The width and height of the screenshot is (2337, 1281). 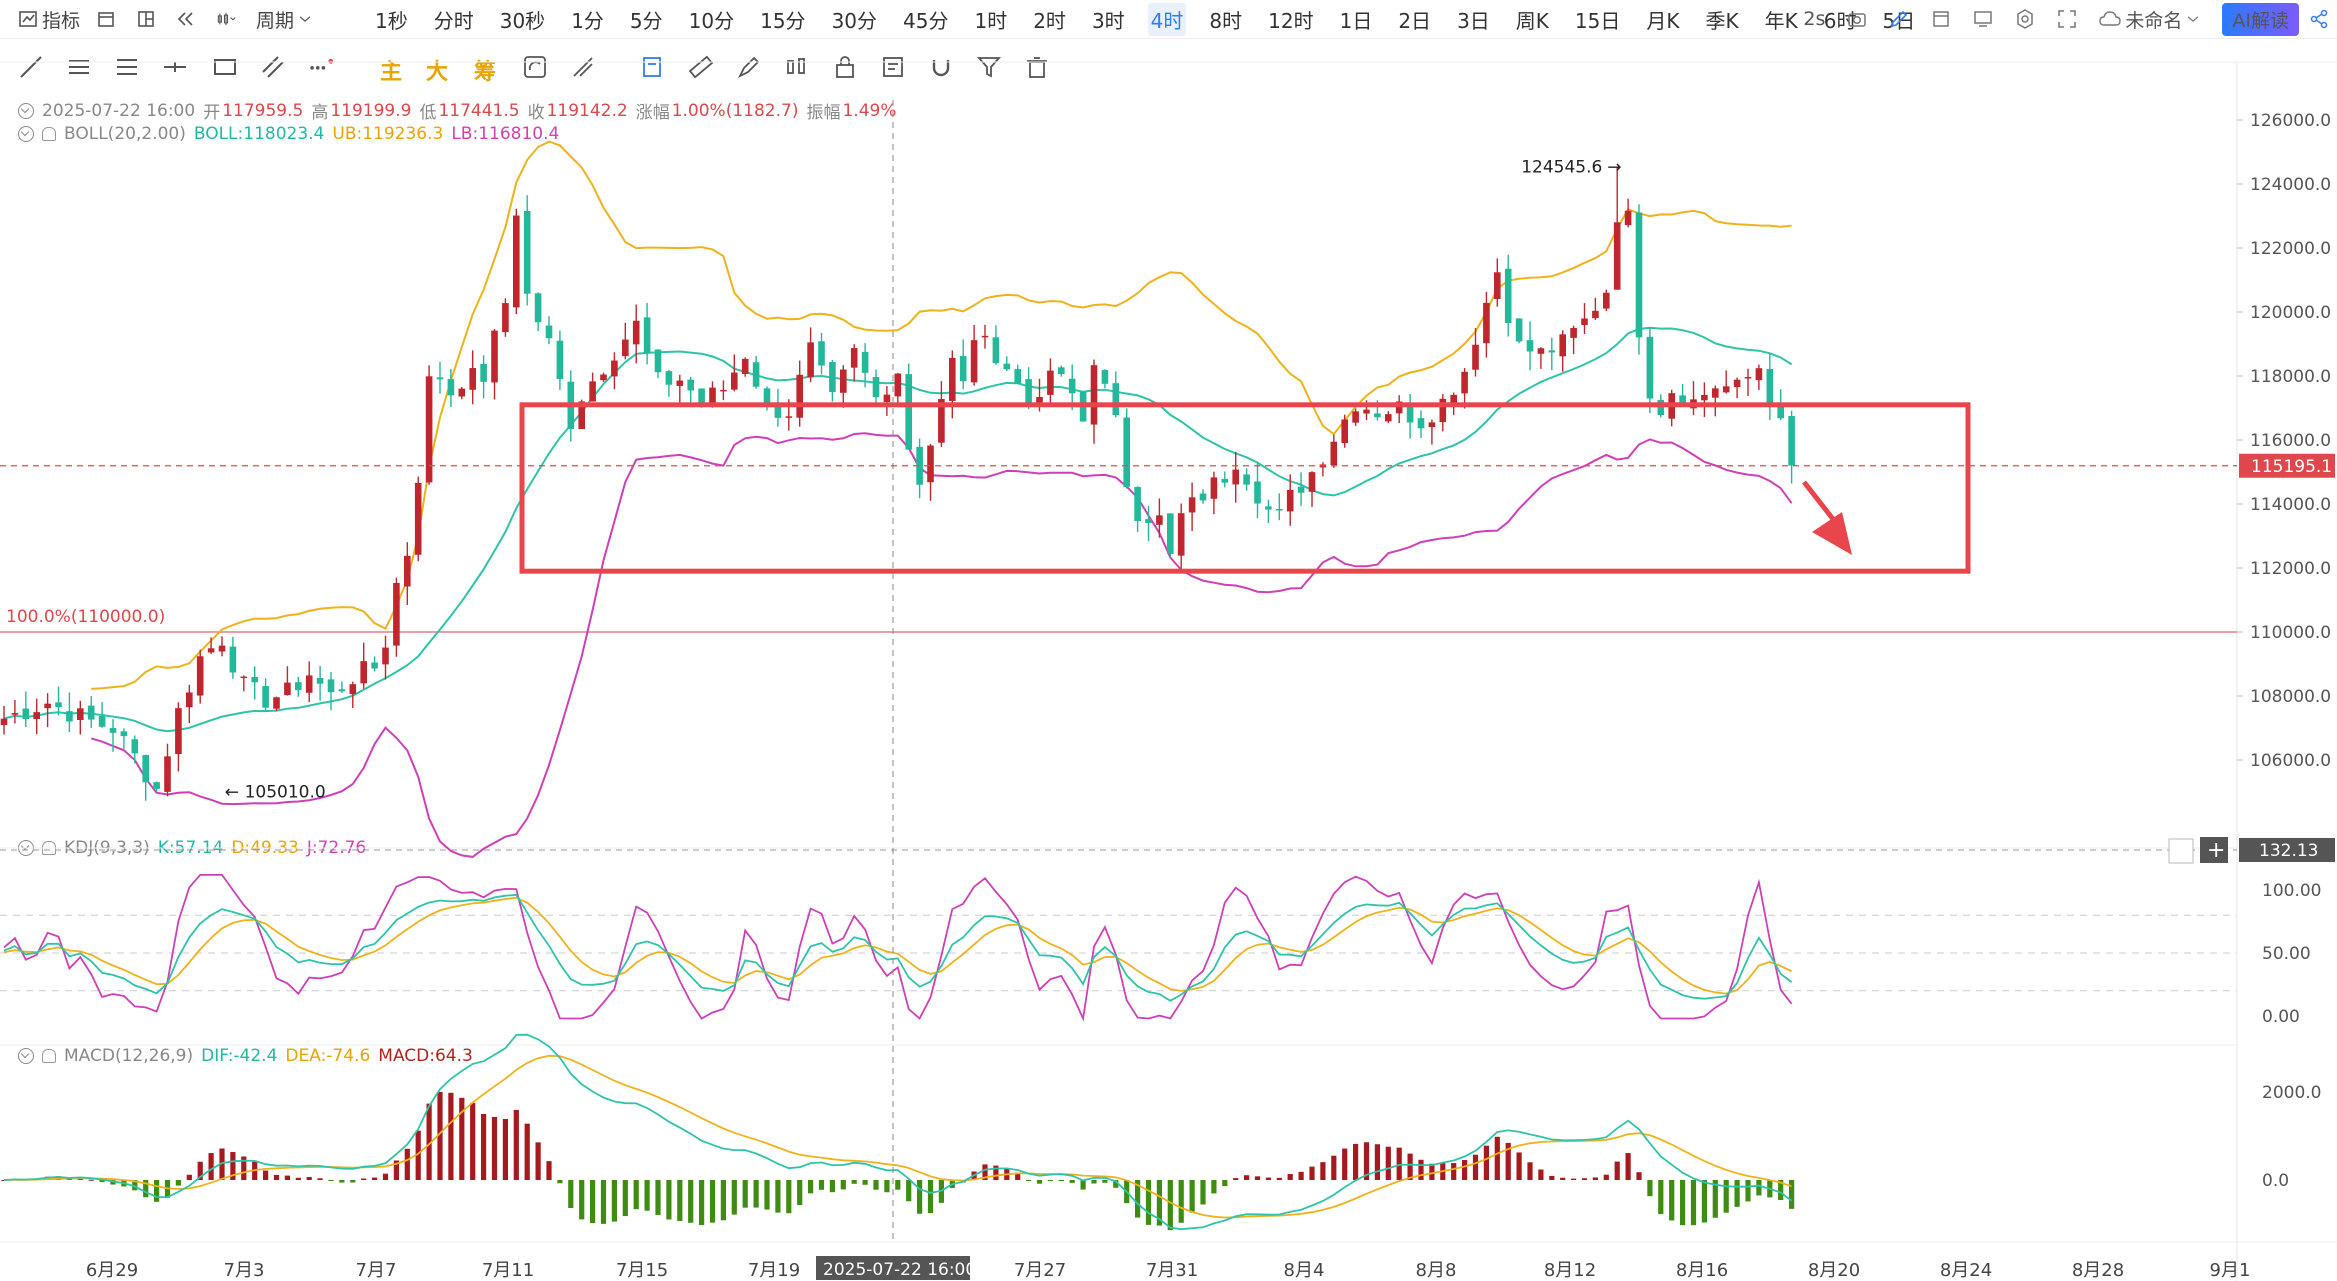 I want to click on date-tick-label-1: 7月3, so click(x=244, y=1270).